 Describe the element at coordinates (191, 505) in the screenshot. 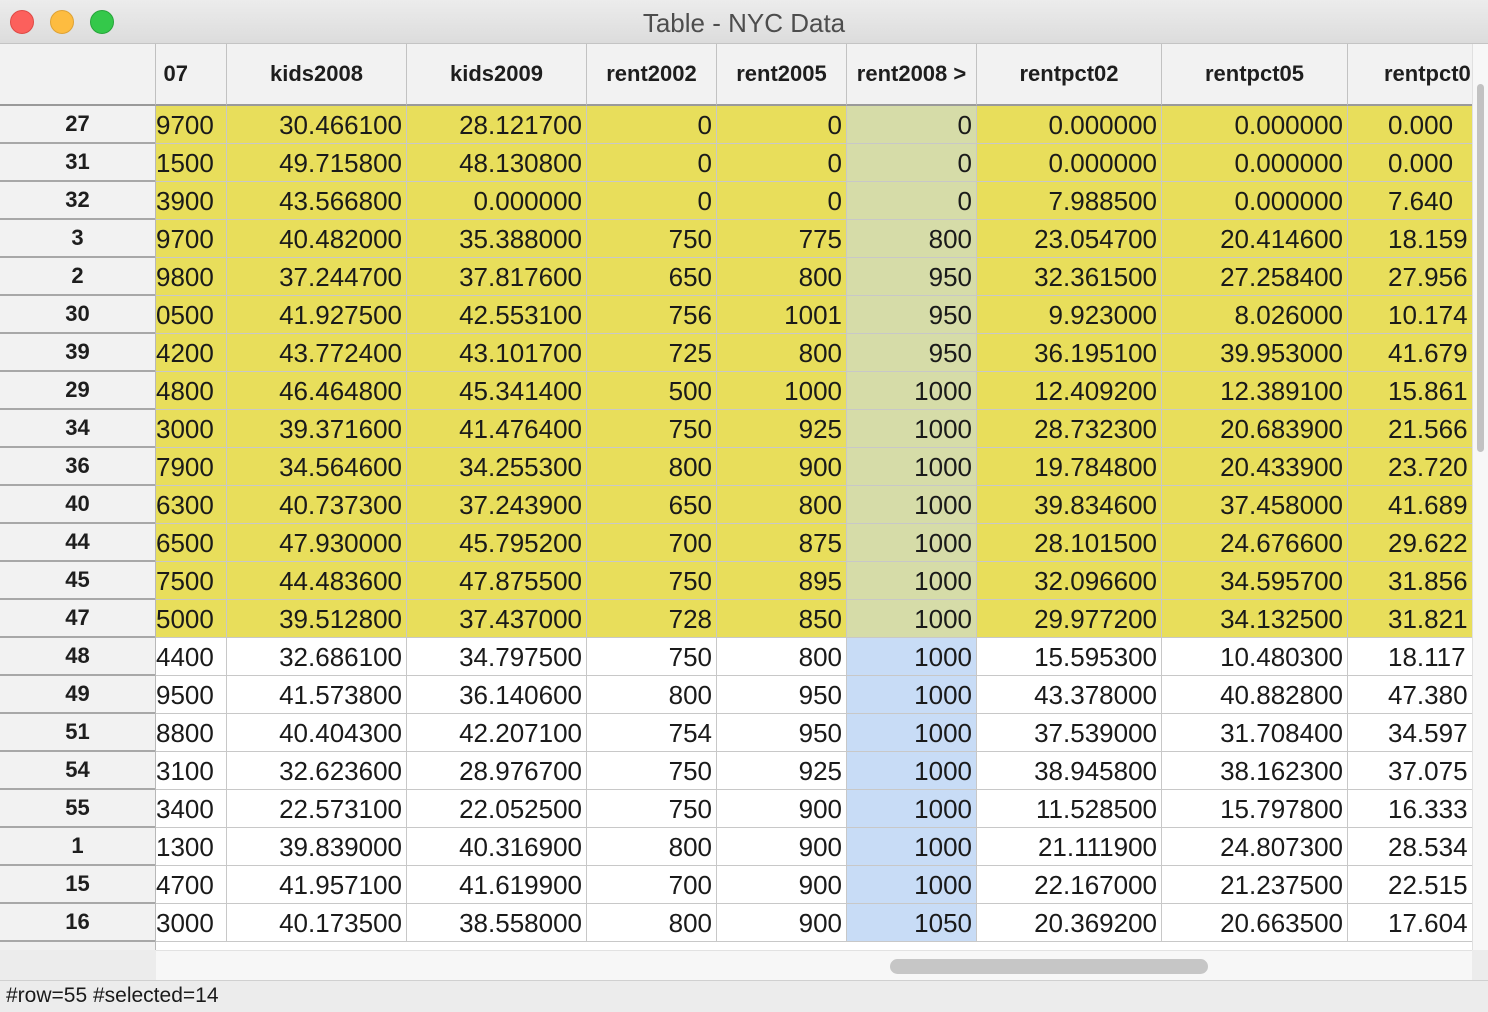

I see `table-cell: 6300` at that location.